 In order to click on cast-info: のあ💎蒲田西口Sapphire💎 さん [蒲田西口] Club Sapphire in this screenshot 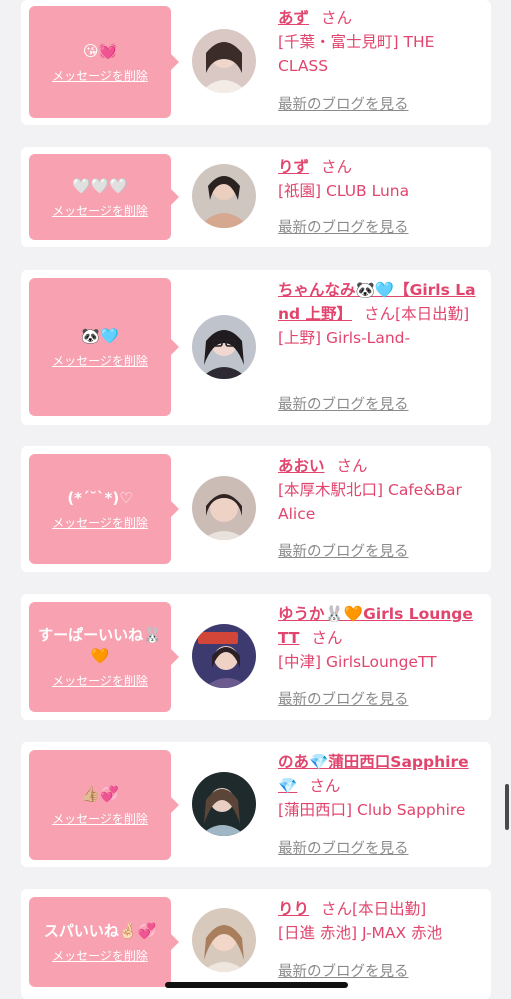, I will do `click(381, 786)`.